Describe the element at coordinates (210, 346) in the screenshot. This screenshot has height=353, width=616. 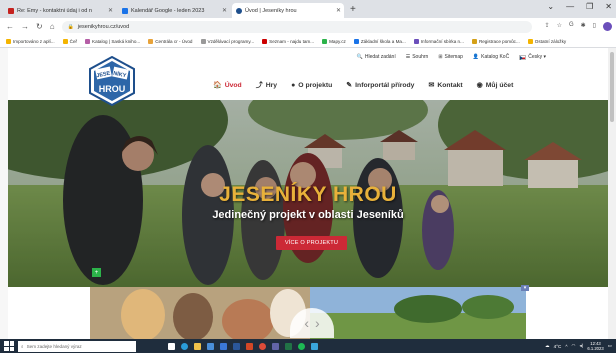
I see `store-icon` at that location.